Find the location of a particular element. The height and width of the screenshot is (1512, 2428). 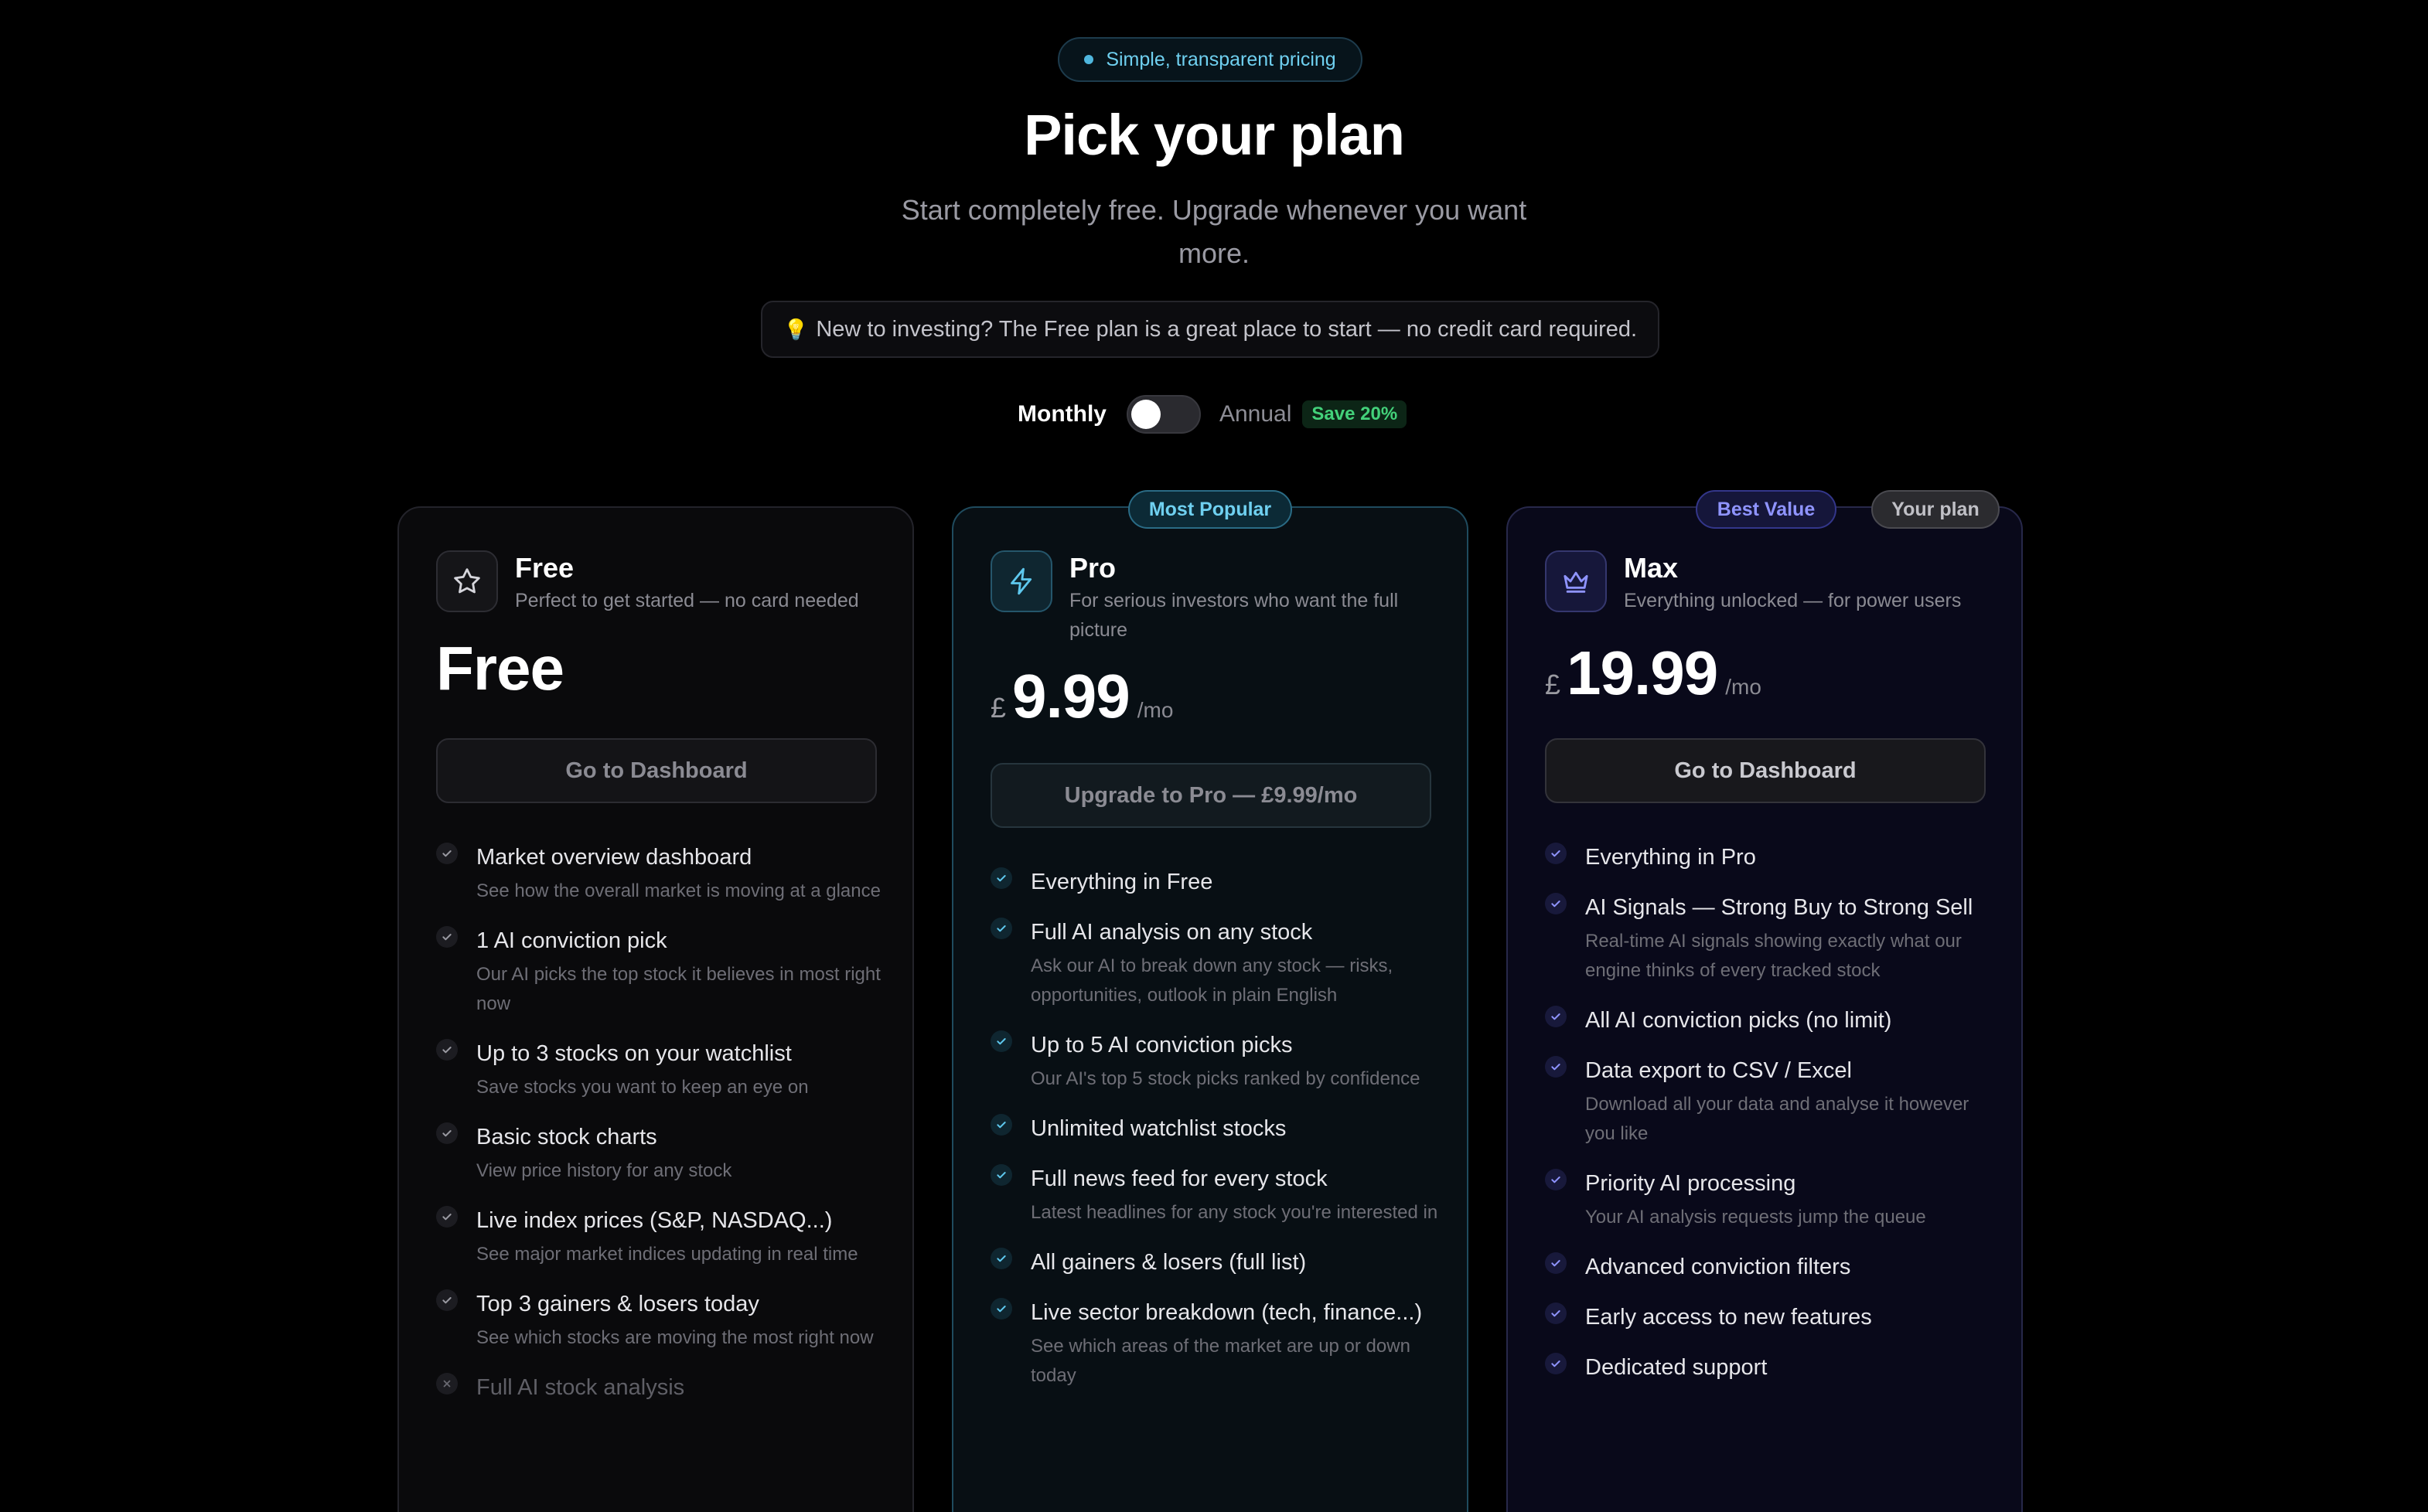

feature-item: All gainers & losers (full list) is located at coordinates (1215, 1262).